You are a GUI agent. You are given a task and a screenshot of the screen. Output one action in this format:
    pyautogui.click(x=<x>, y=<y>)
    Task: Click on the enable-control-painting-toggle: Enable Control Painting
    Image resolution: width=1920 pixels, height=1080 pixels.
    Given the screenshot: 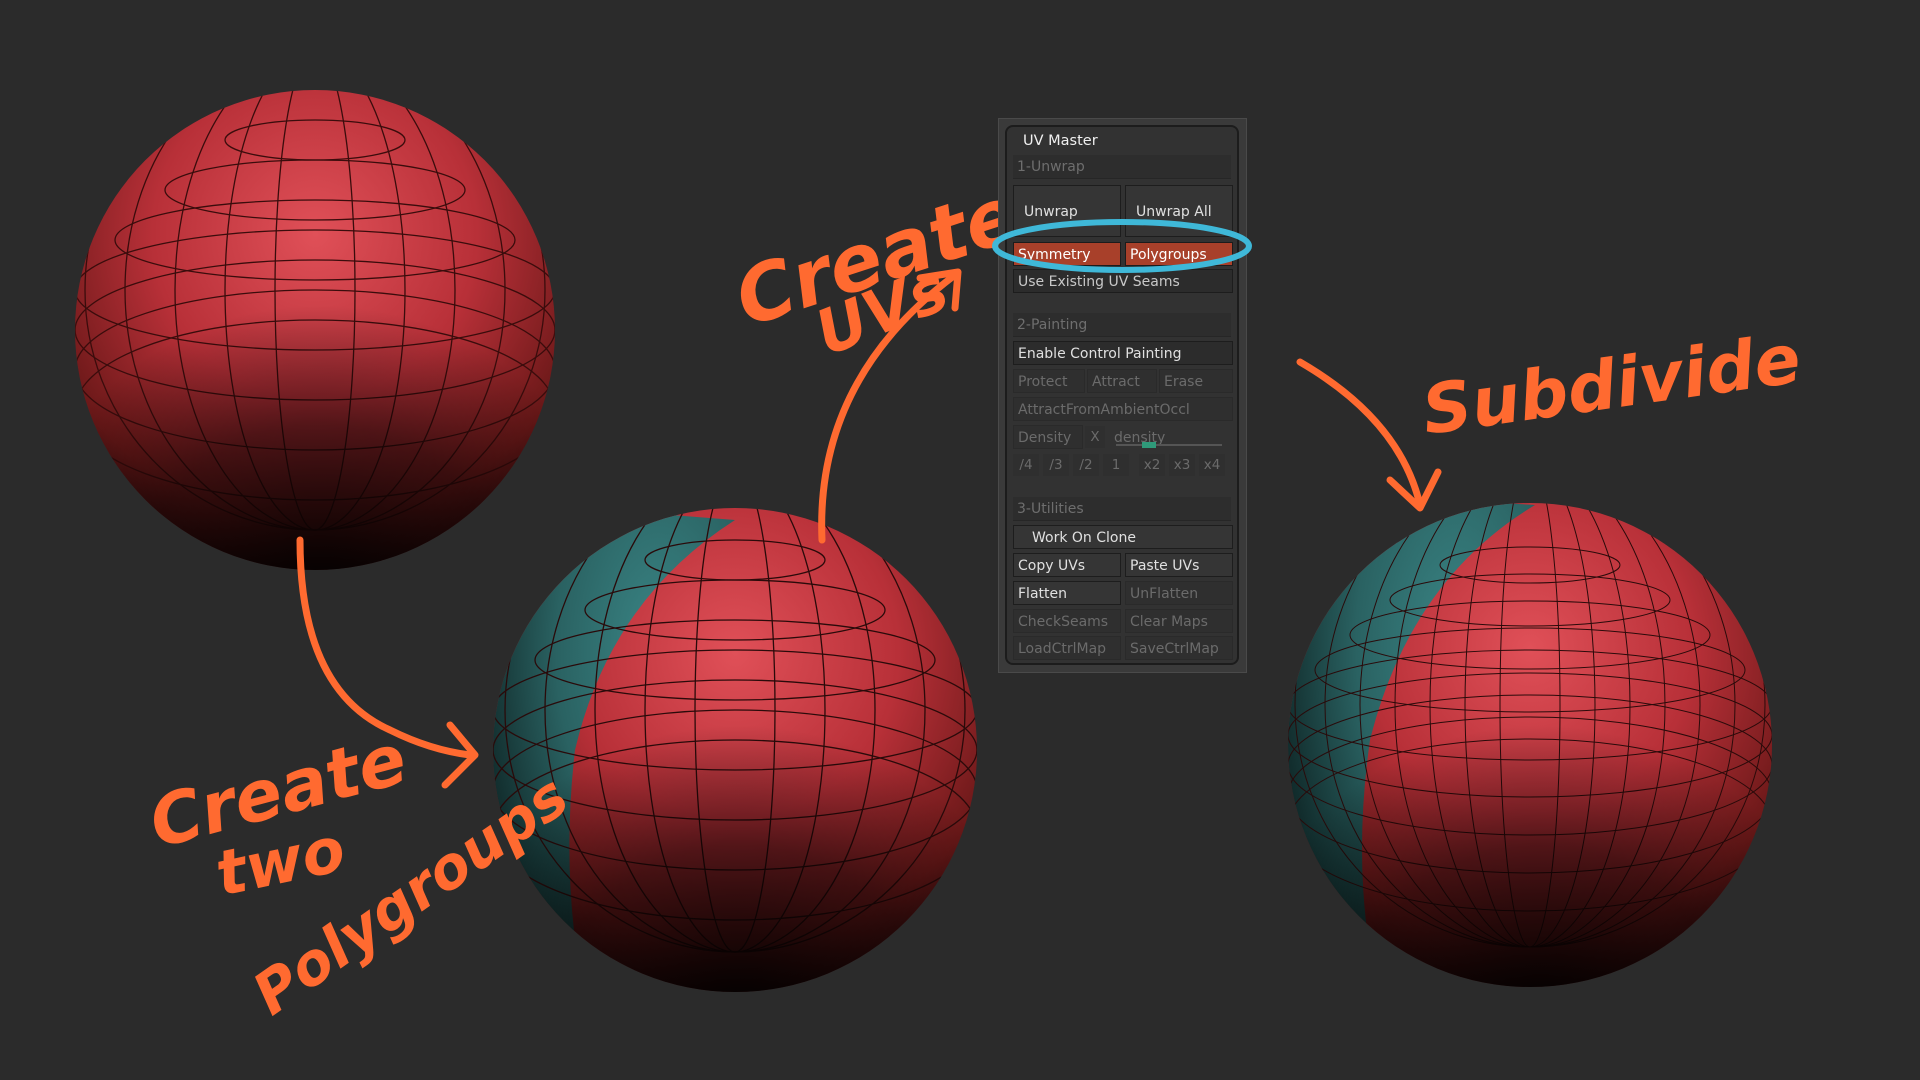 What is the action you would take?
    pyautogui.click(x=1123, y=353)
    